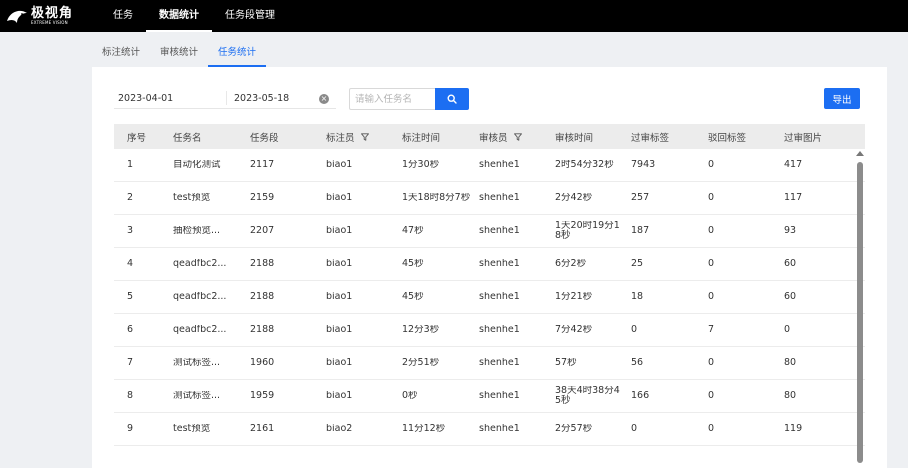 Image resolution: width=908 pixels, height=468 pixels. I want to click on cell-review-time: 2分42秒, so click(574, 198).